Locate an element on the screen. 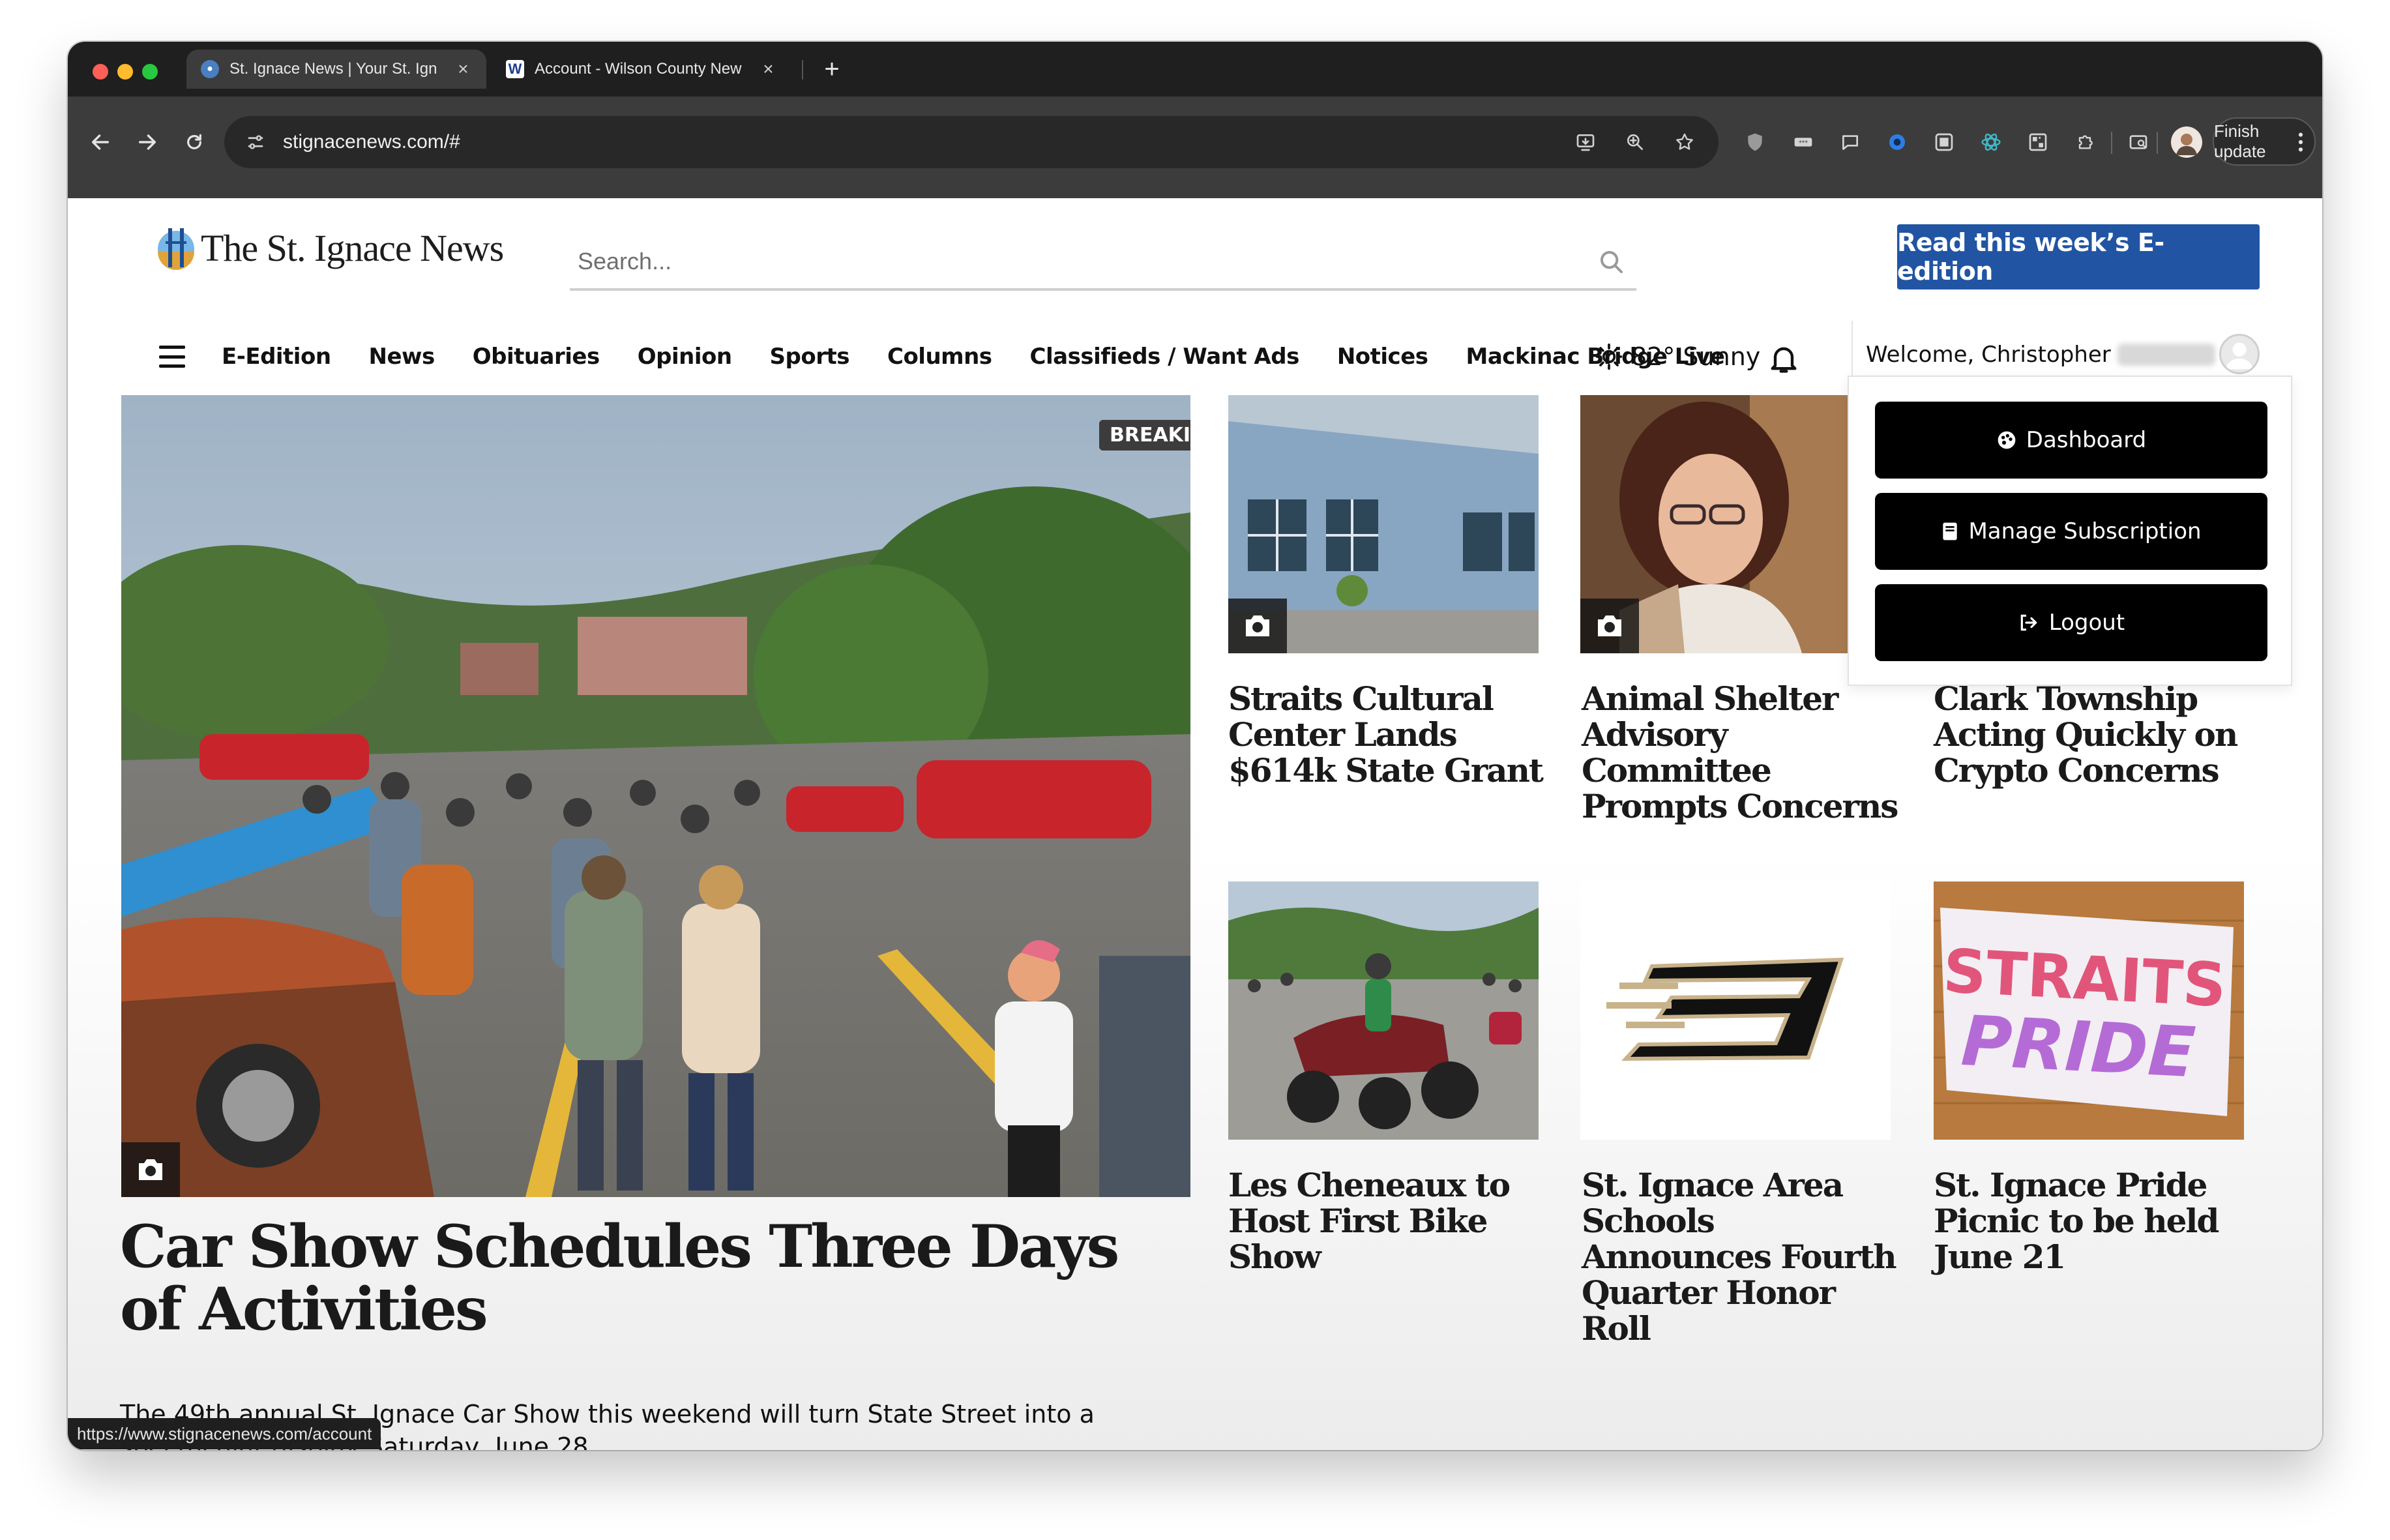 The image size is (2390, 1540). forward-arrow-icon is located at coordinates (148, 142).